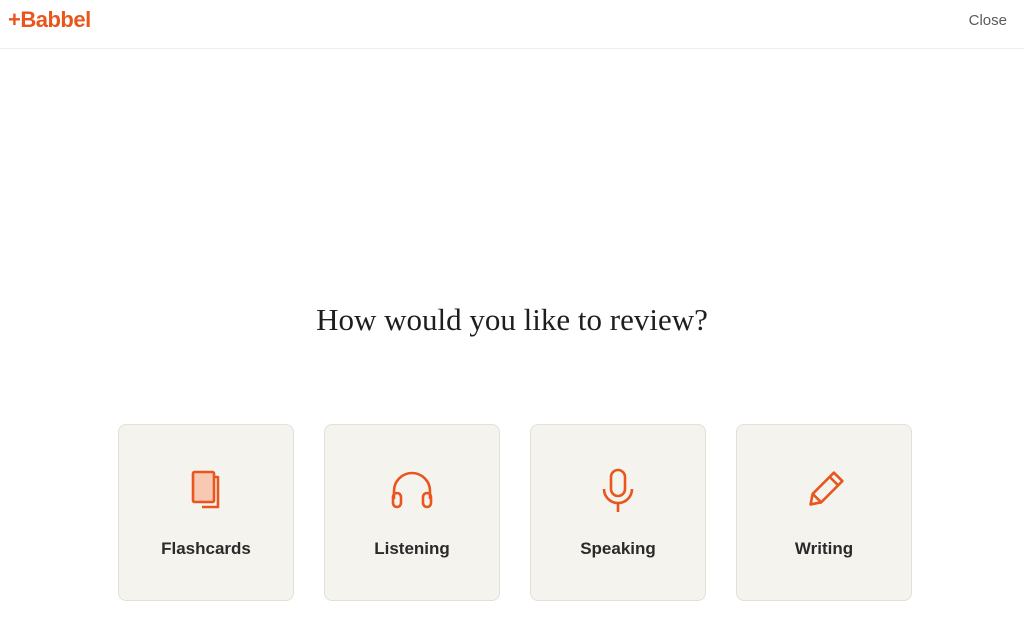 This screenshot has width=1024, height=626. What do you see at coordinates (412, 548) in the screenshot?
I see `option-label: Listening` at bounding box center [412, 548].